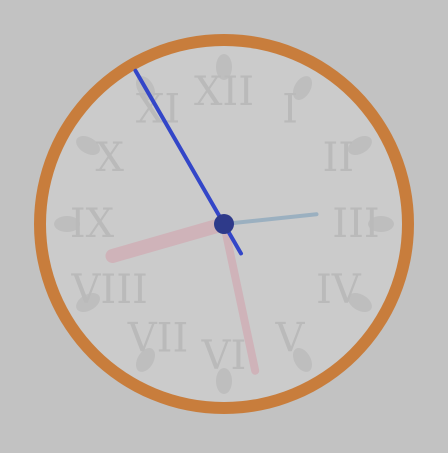 Image resolution: width=448 pixels, height=453 pixels. Describe the element at coordinates (339, 158) in the screenshot. I see `numeral-ii: II` at that location.